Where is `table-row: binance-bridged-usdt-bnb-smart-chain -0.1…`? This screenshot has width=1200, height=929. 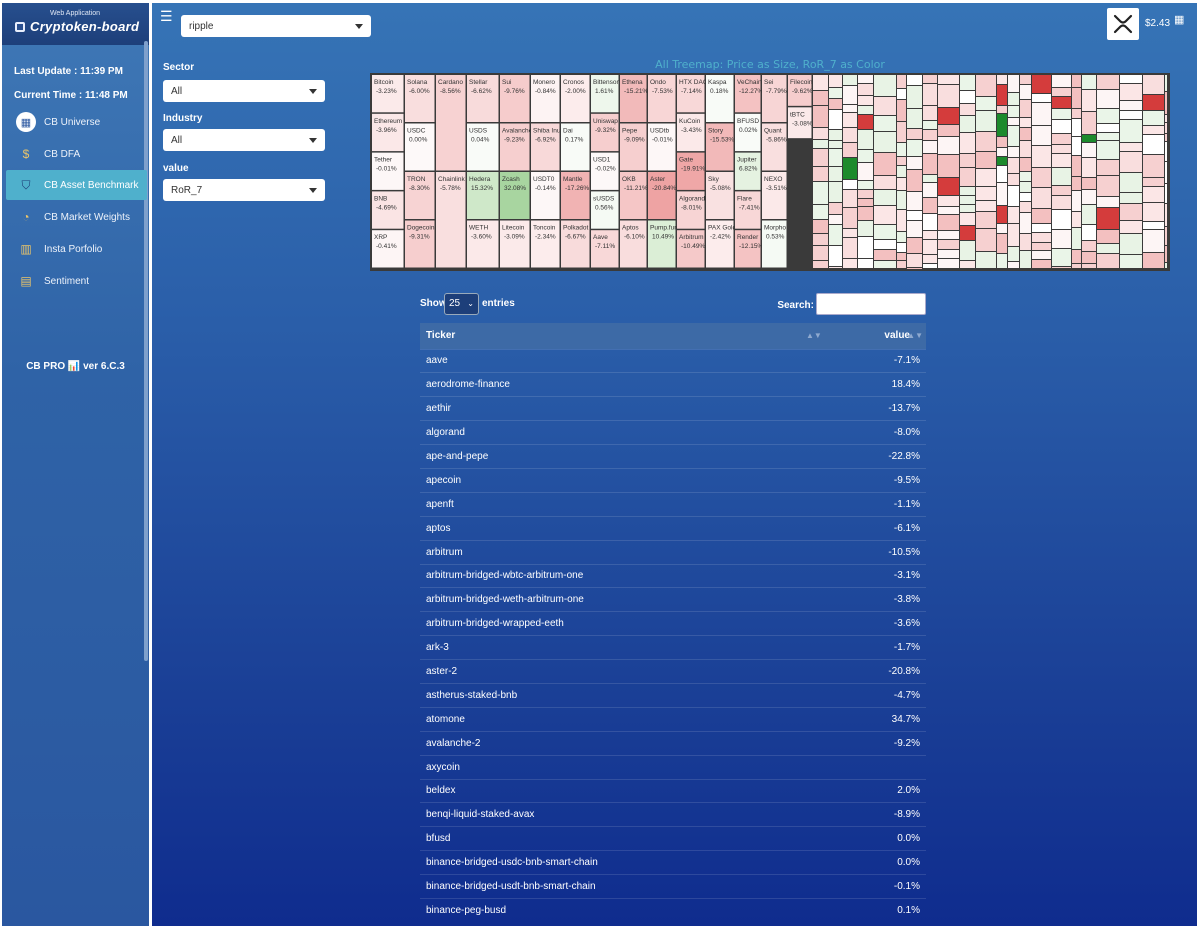 table-row: binance-bridged-usdt-bnb-smart-chain -0.1… is located at coordinates (673, 886).